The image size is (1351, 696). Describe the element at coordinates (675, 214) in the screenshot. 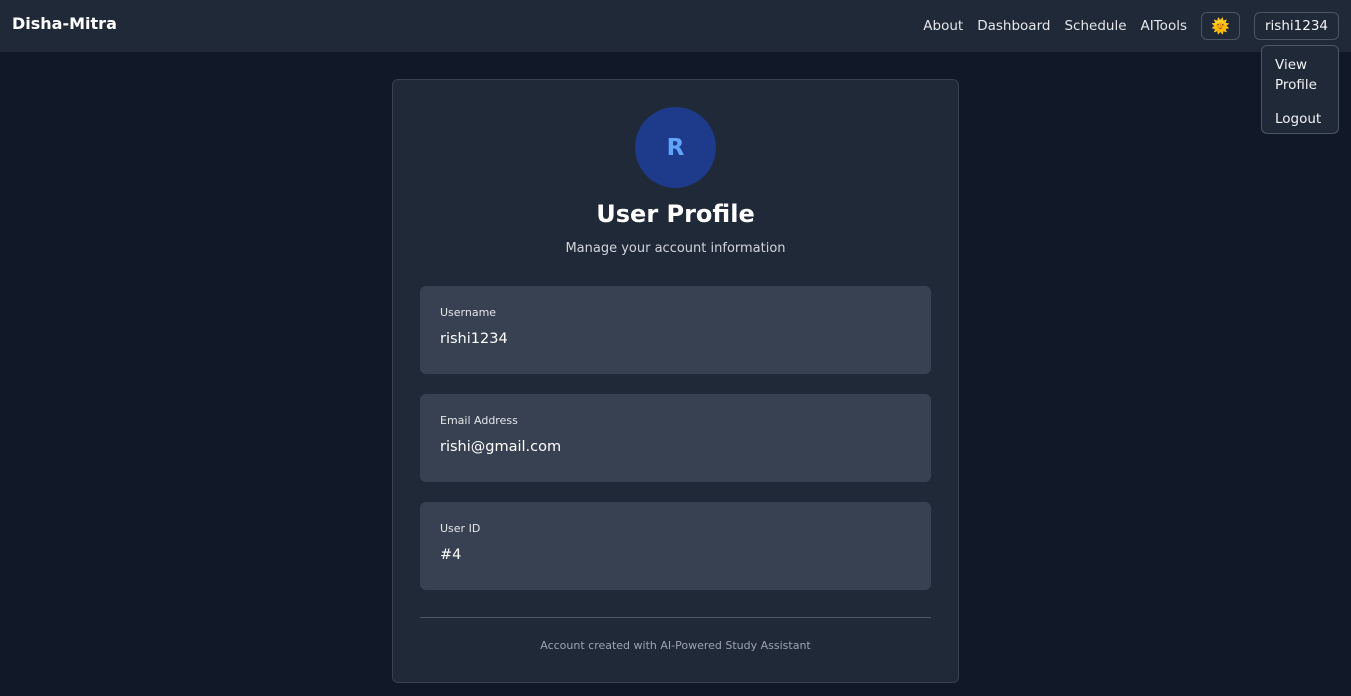

I see `page-title: User Profile` at that location.